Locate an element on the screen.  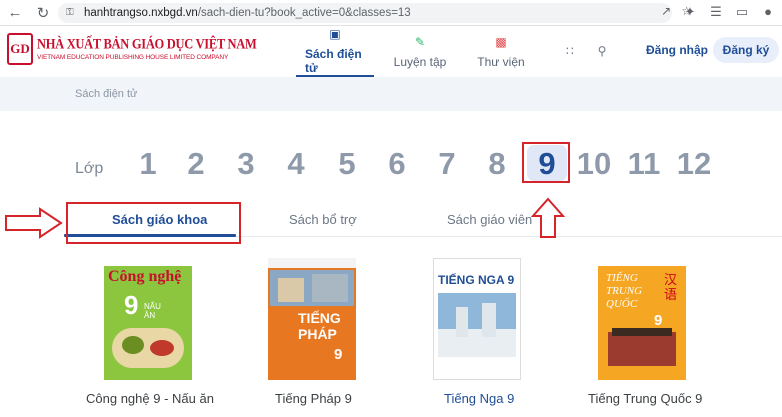
annotation-box-tab is located at coordinates (153, 223).